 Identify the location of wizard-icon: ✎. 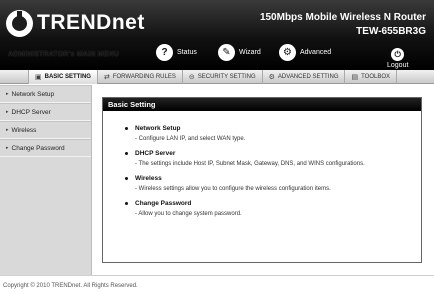
(226, 52).